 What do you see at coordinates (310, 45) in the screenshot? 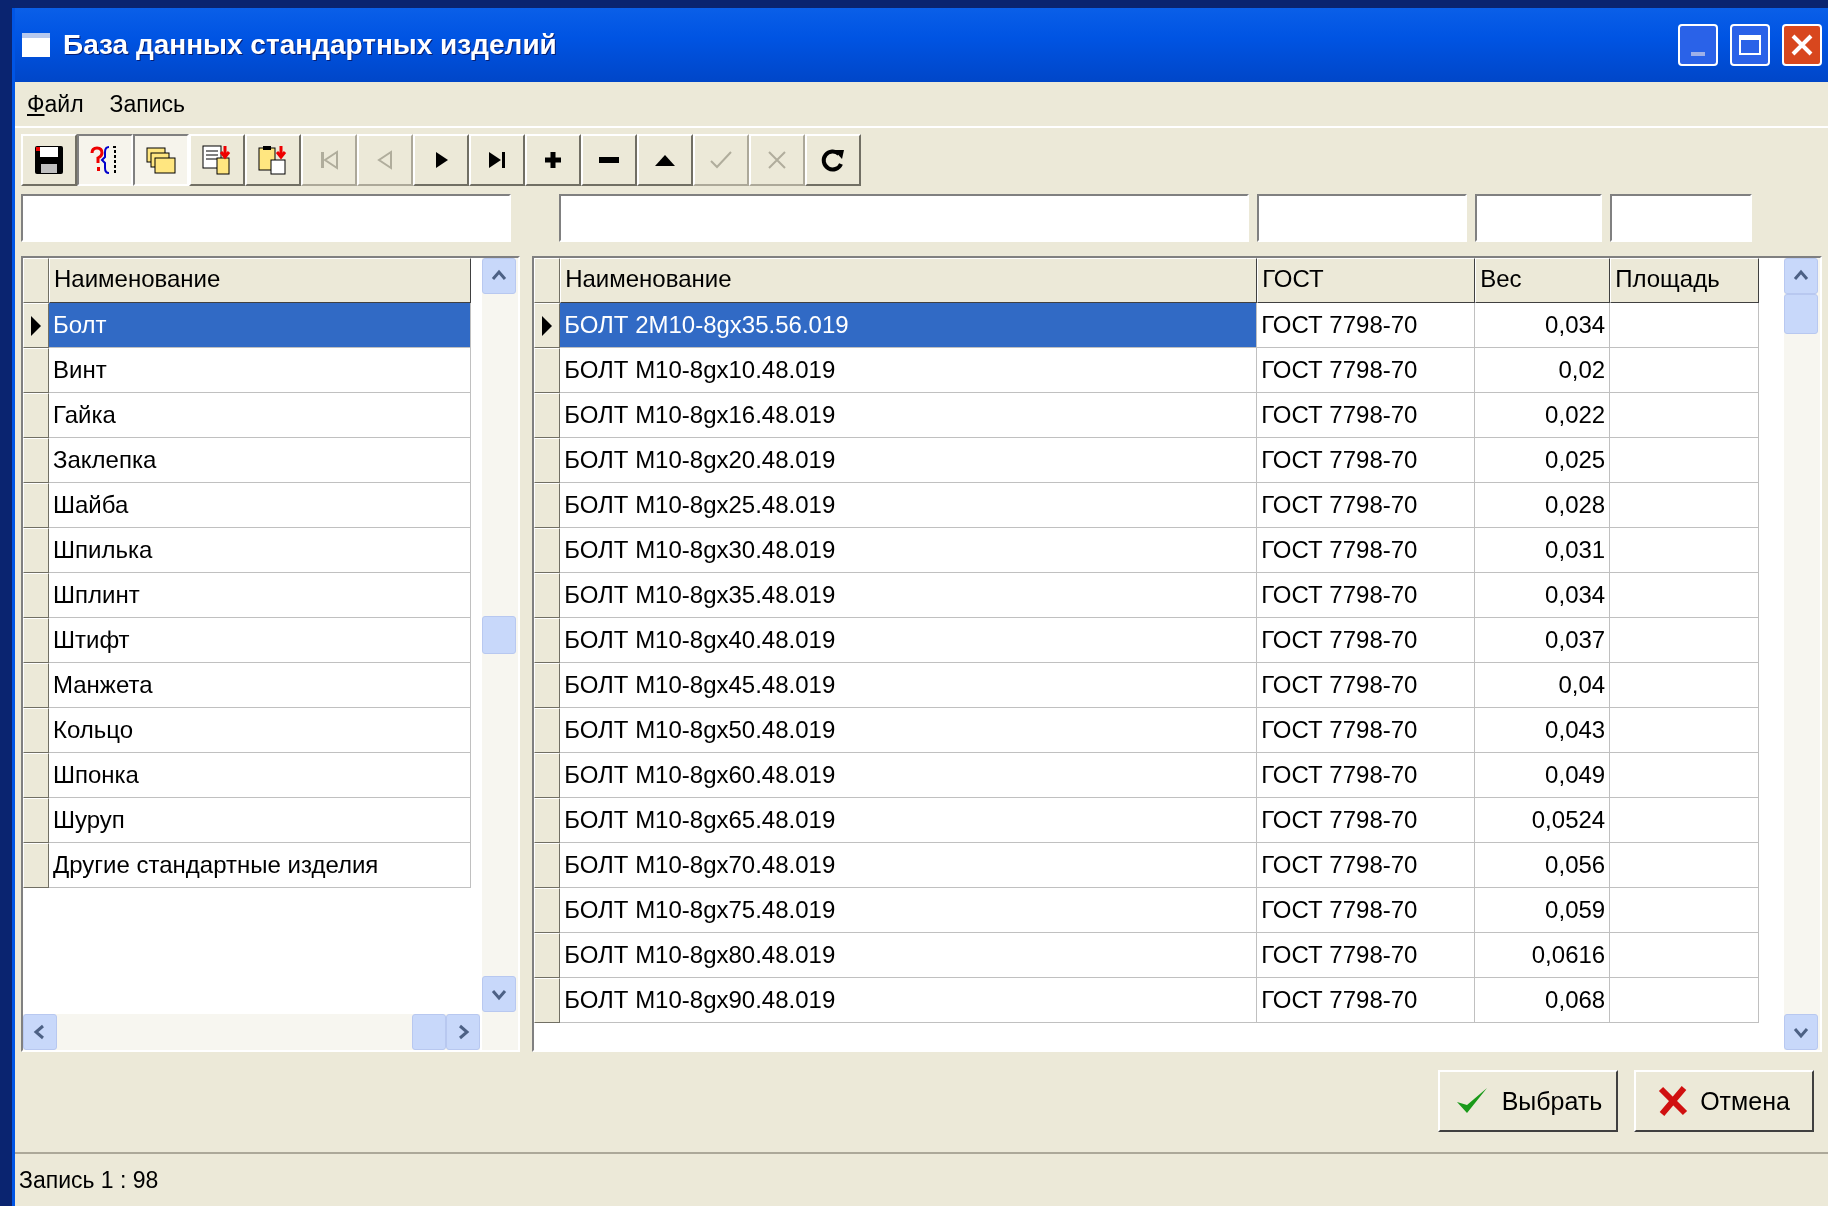
I see `window-title: База данных стандартных изделий` at bounding box center [310, 45].